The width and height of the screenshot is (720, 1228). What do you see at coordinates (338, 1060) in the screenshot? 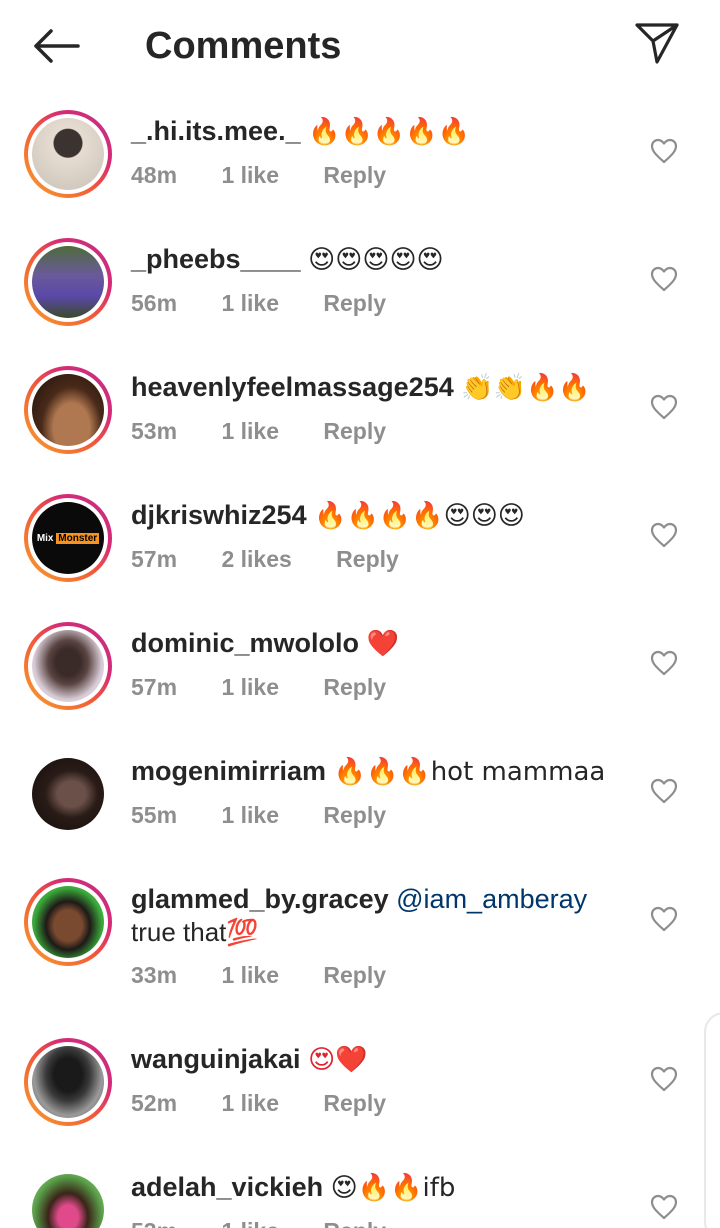
I see `comment-text: 😍❤️` at bounding box center [338, 1060].